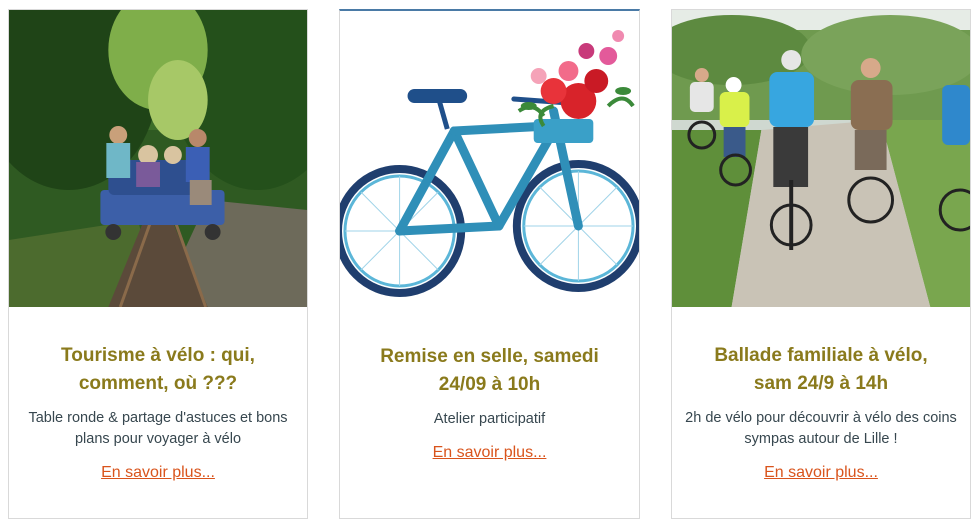 The width and height of the screenshot is (980, 519). What do you see at coordinates (158, 370) in the screenshot?
I see `card-title: Tourisme à vélo : qui, comment, où ???` at bounding box center [158, 370].